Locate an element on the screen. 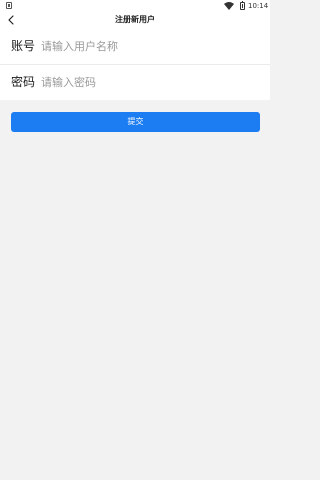 This screenshot has height=480, width=320. status-bar: 10:14 is located at coordinates (135, 6).